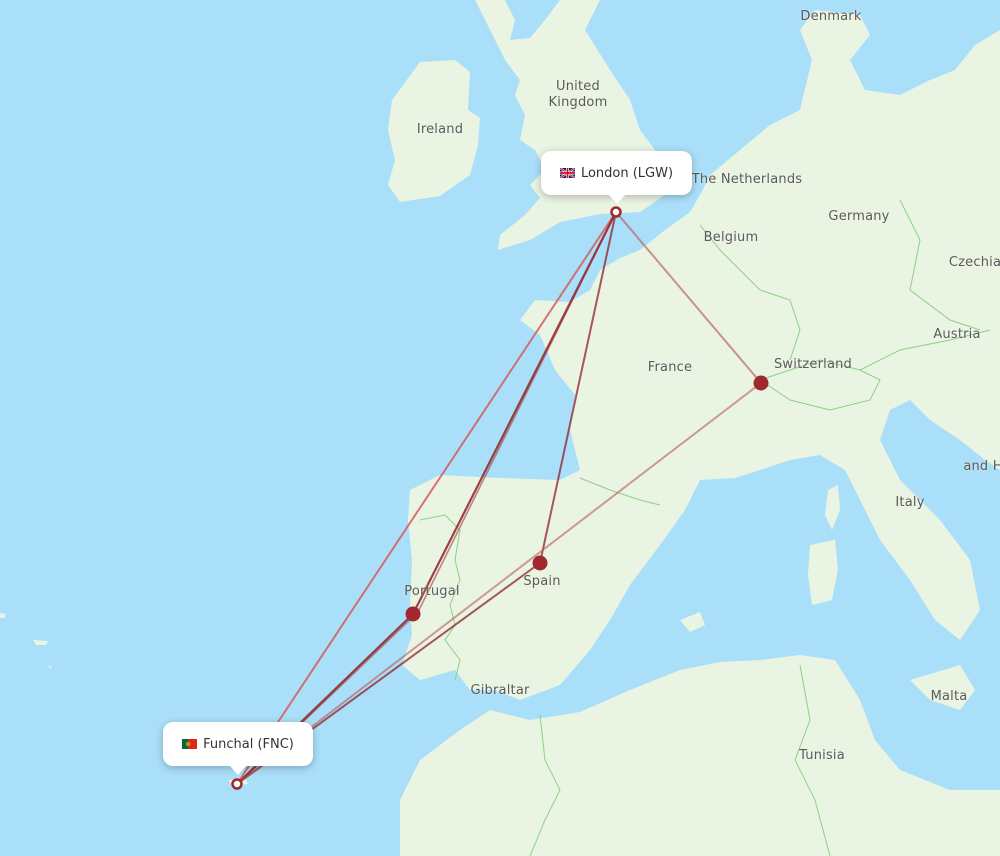 Image resolution: width=1000 pixels, height=856 pixels. What do you see at coordinates (248, 744) in the screenshot?
I see `destination-label: Funchal (FNC)` at bounding box center [248, 744].